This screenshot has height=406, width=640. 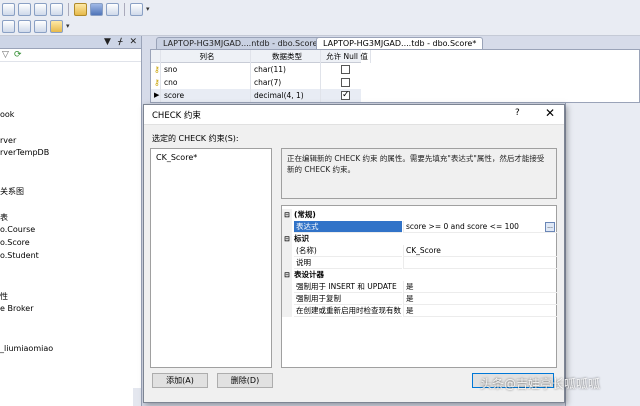 I want to click on property-name: (名称), so click(x=348, y=251).